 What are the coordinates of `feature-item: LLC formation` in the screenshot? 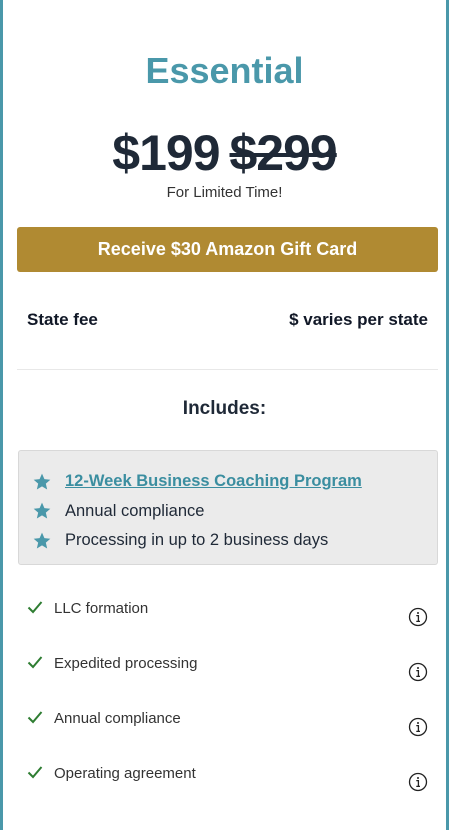 It's located at (227, 623).